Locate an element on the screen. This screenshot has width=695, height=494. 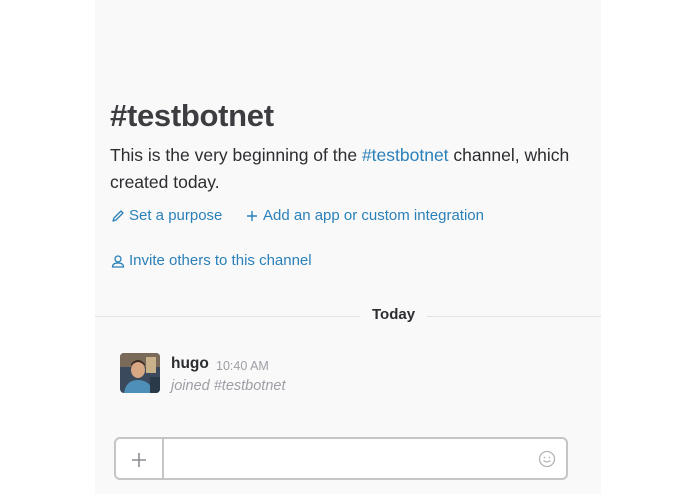
invite-link: Invite others to this channel is located at coordinates (211, 260).